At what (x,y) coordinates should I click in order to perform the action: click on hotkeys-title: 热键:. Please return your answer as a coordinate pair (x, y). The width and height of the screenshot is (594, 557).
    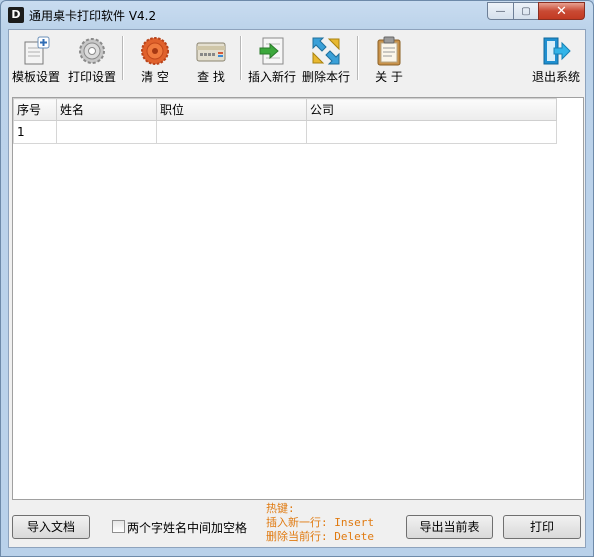
    Looking at the image, I should click on (280, 508).